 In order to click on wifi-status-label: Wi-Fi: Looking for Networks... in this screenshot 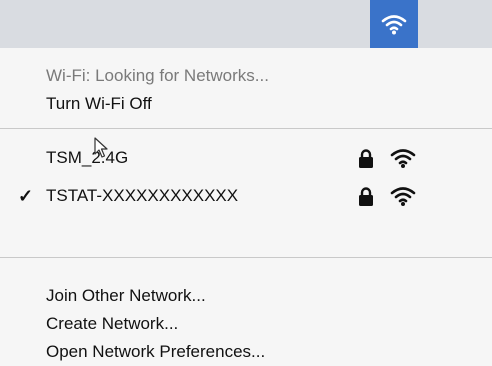, I will do `click(157, 75)`.